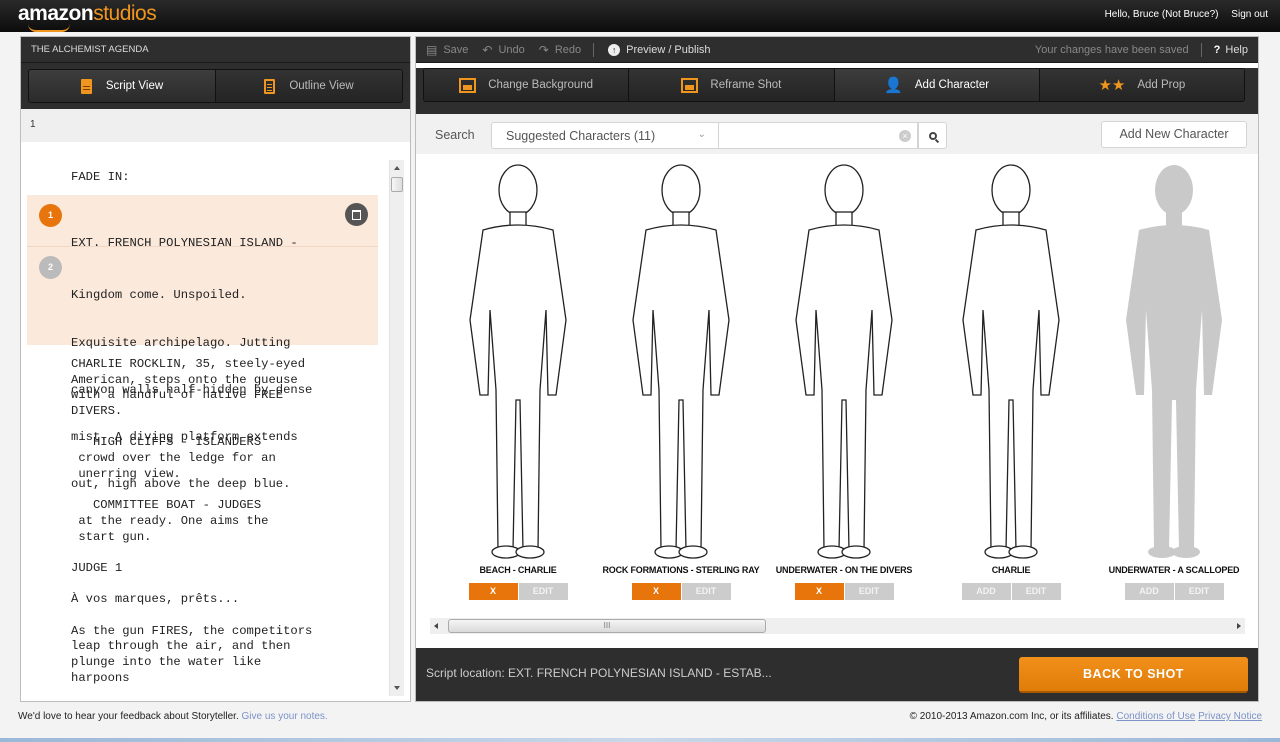 The image size is (1280, 742). What do you see at coordinates (87, 17) in the screenshot?
I see `amazon-studios-logo: amazonstudios` at bounding box center [87, 17].